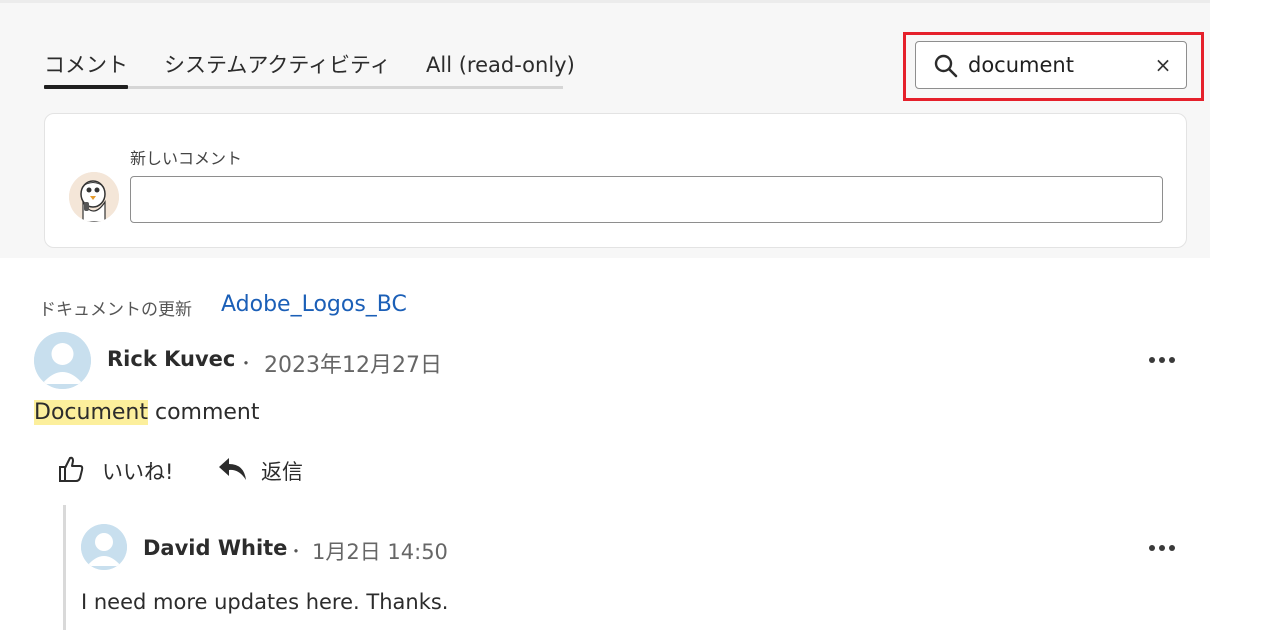 The image size is (1282, 630). I want to click on search-icon, so click(946, 66).